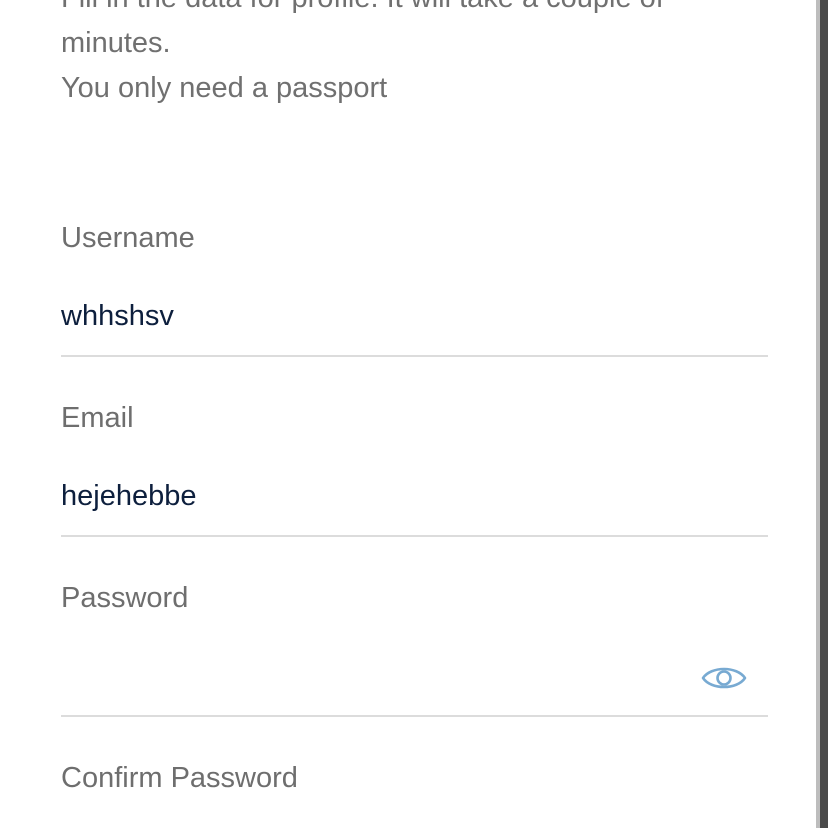  What do you see at coordinates (125, 598) in the screenshot?
I see `password-label: Password` at bounding box center [125, 598].